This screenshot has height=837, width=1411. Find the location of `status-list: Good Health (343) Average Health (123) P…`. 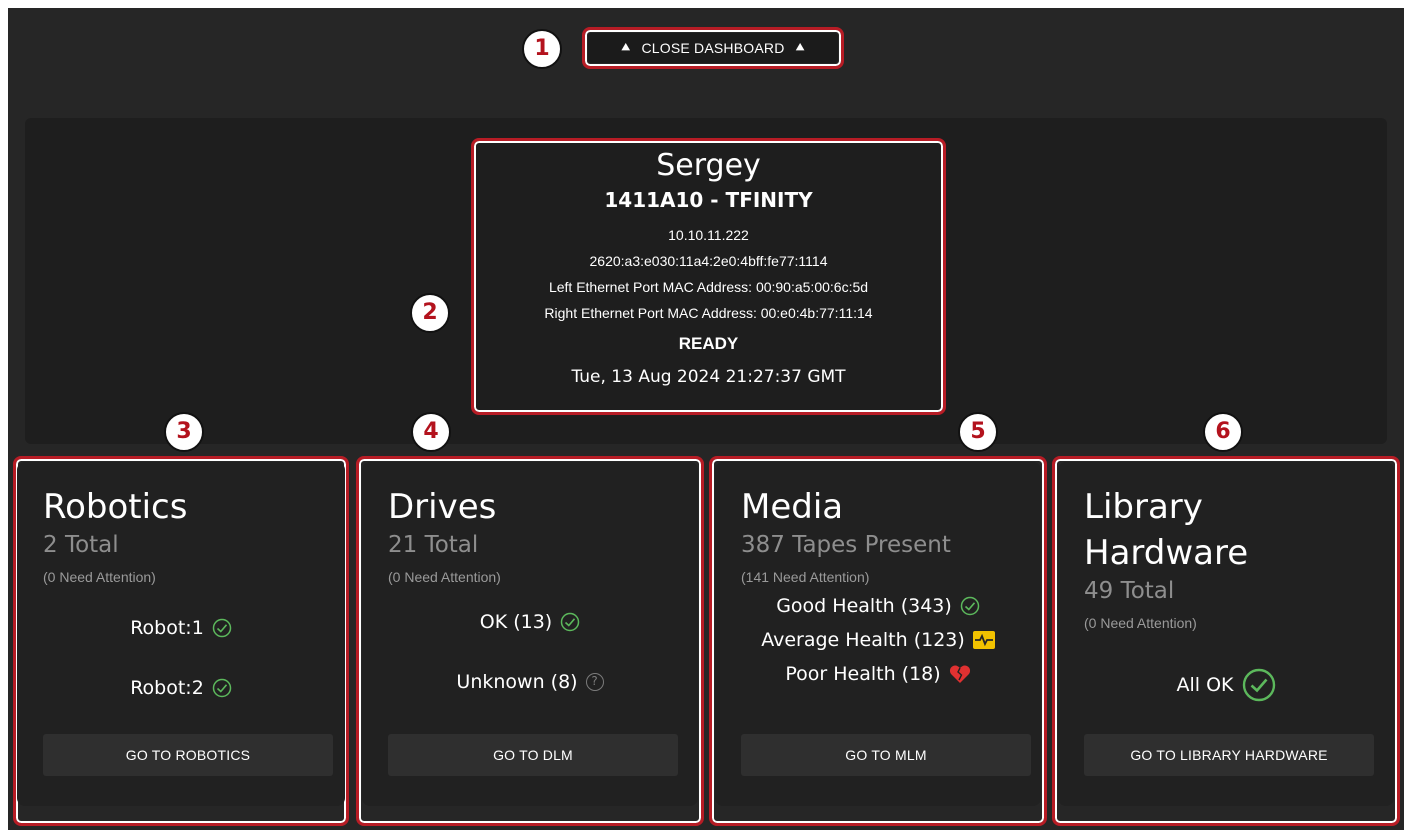

status-list: Good Health (343) Average Health (123) P… is located at coordinates (878, 640).